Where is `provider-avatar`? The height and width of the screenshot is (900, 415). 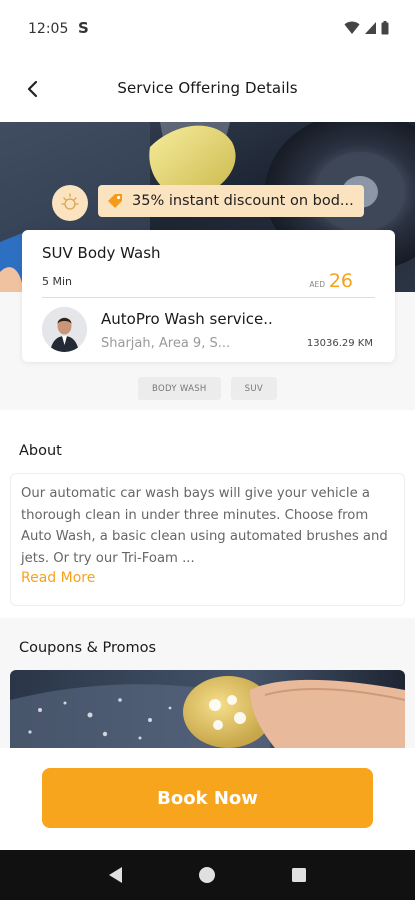
provider-avatar is located at coordinates (64, 329).